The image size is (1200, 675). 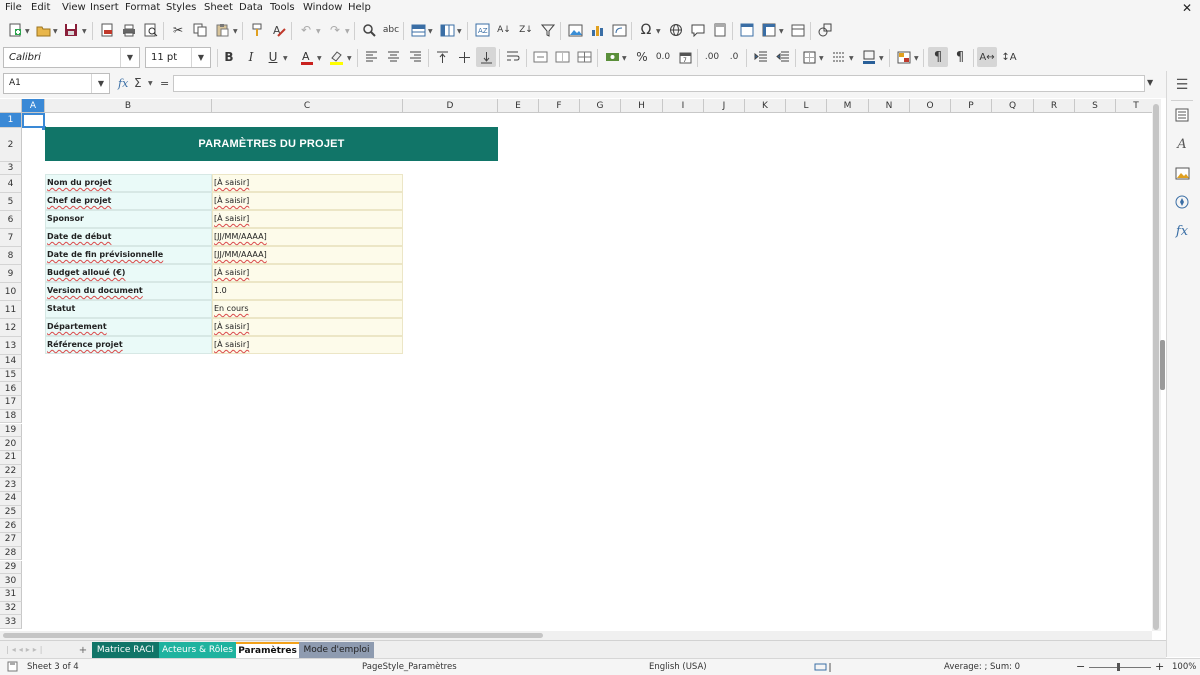 What do you see at coordinates (1182, 202) in the screenshot?
I see `navigator-icon` at bounding box center [1182, 202].